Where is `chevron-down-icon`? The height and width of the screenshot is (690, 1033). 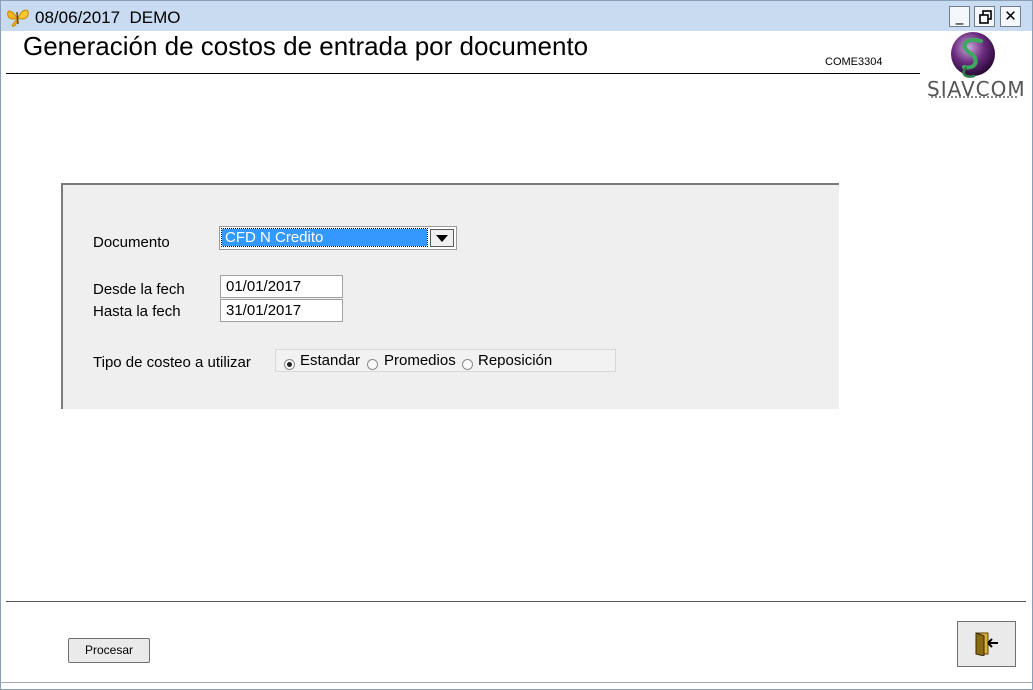
chevron-down-icon is located at coordinates (442, 238).